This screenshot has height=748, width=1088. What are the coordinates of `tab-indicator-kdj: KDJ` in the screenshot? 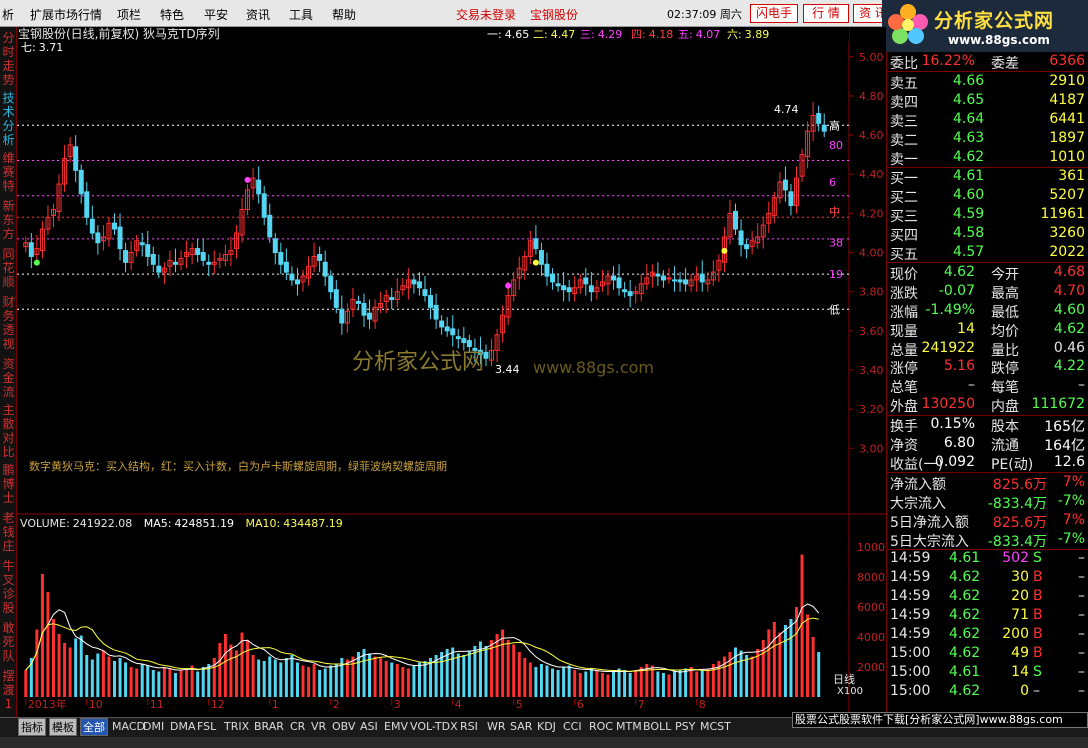 It's located at (546, 726).